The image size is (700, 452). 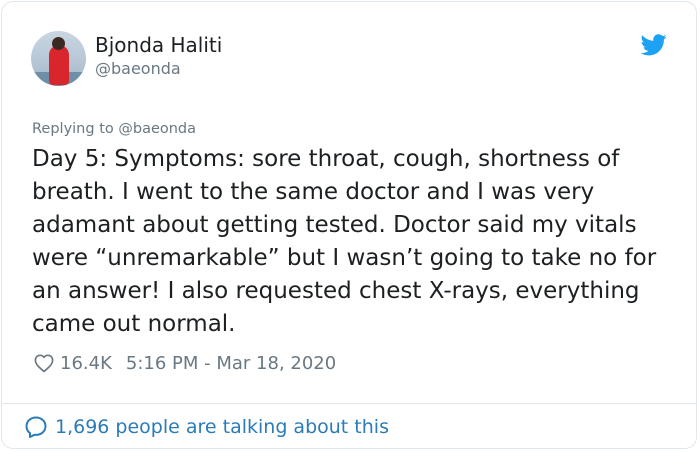 I want to click on conversation-text: 1,696 people are talking about this, so click(x=222, y=427).